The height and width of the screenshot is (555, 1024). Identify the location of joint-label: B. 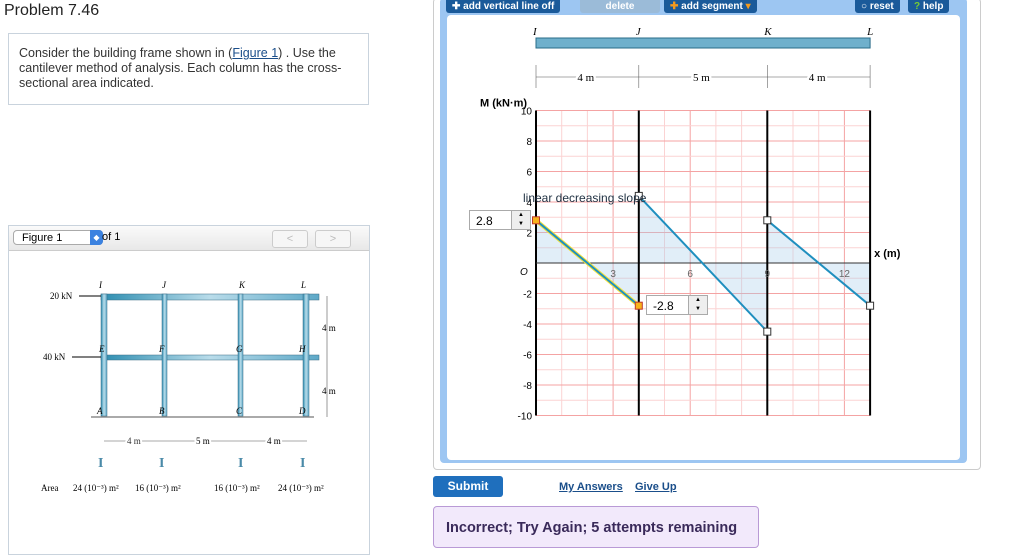
(162, 411).